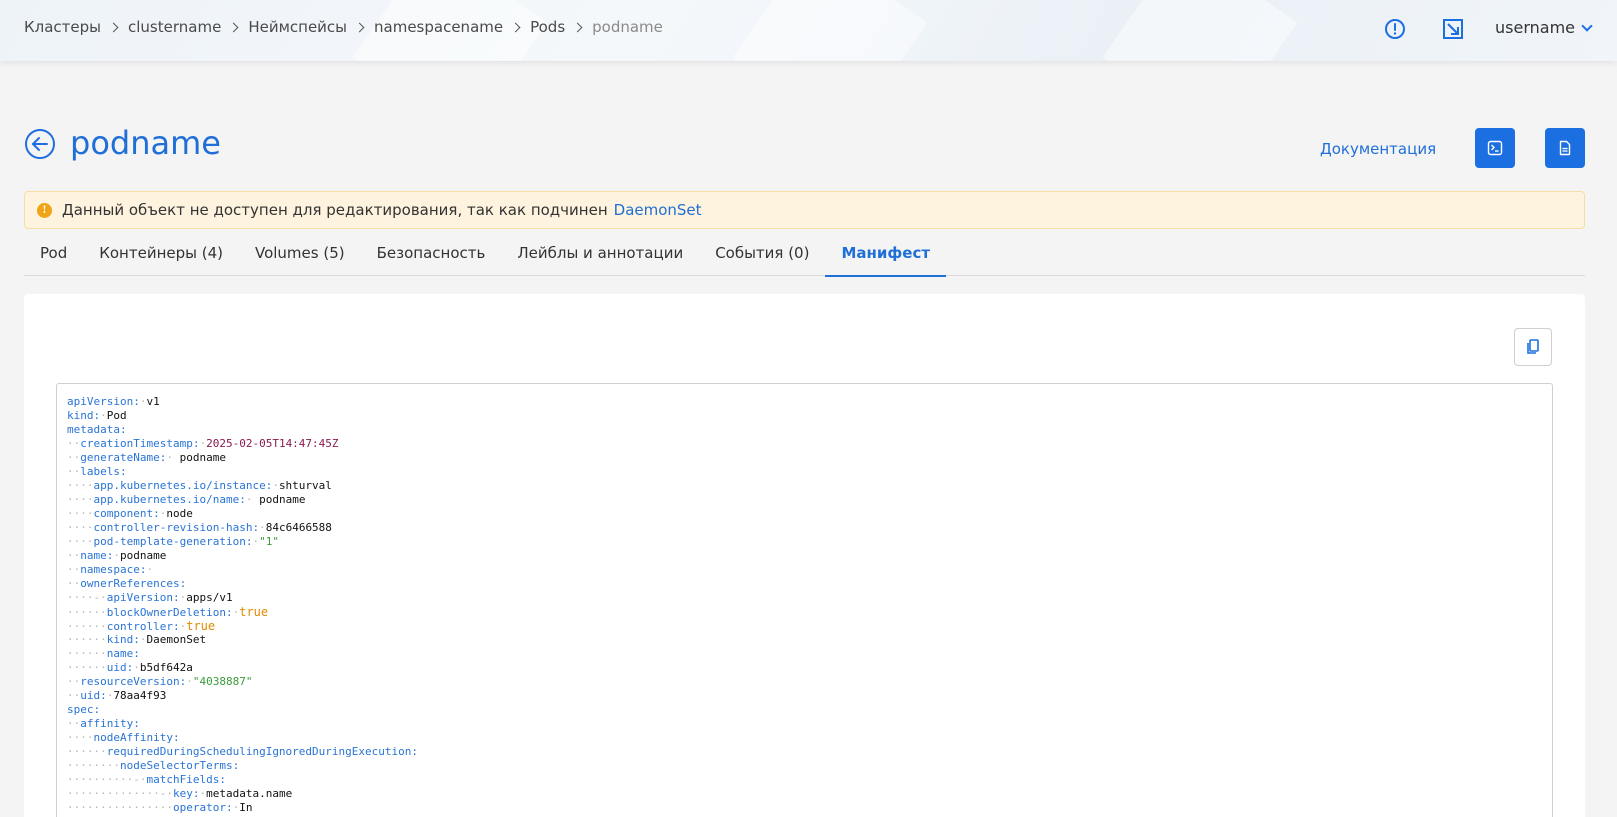  Describe the element at coordinates (305, 485) in the screenshot. I see `yaml-value: shturval` at that location.